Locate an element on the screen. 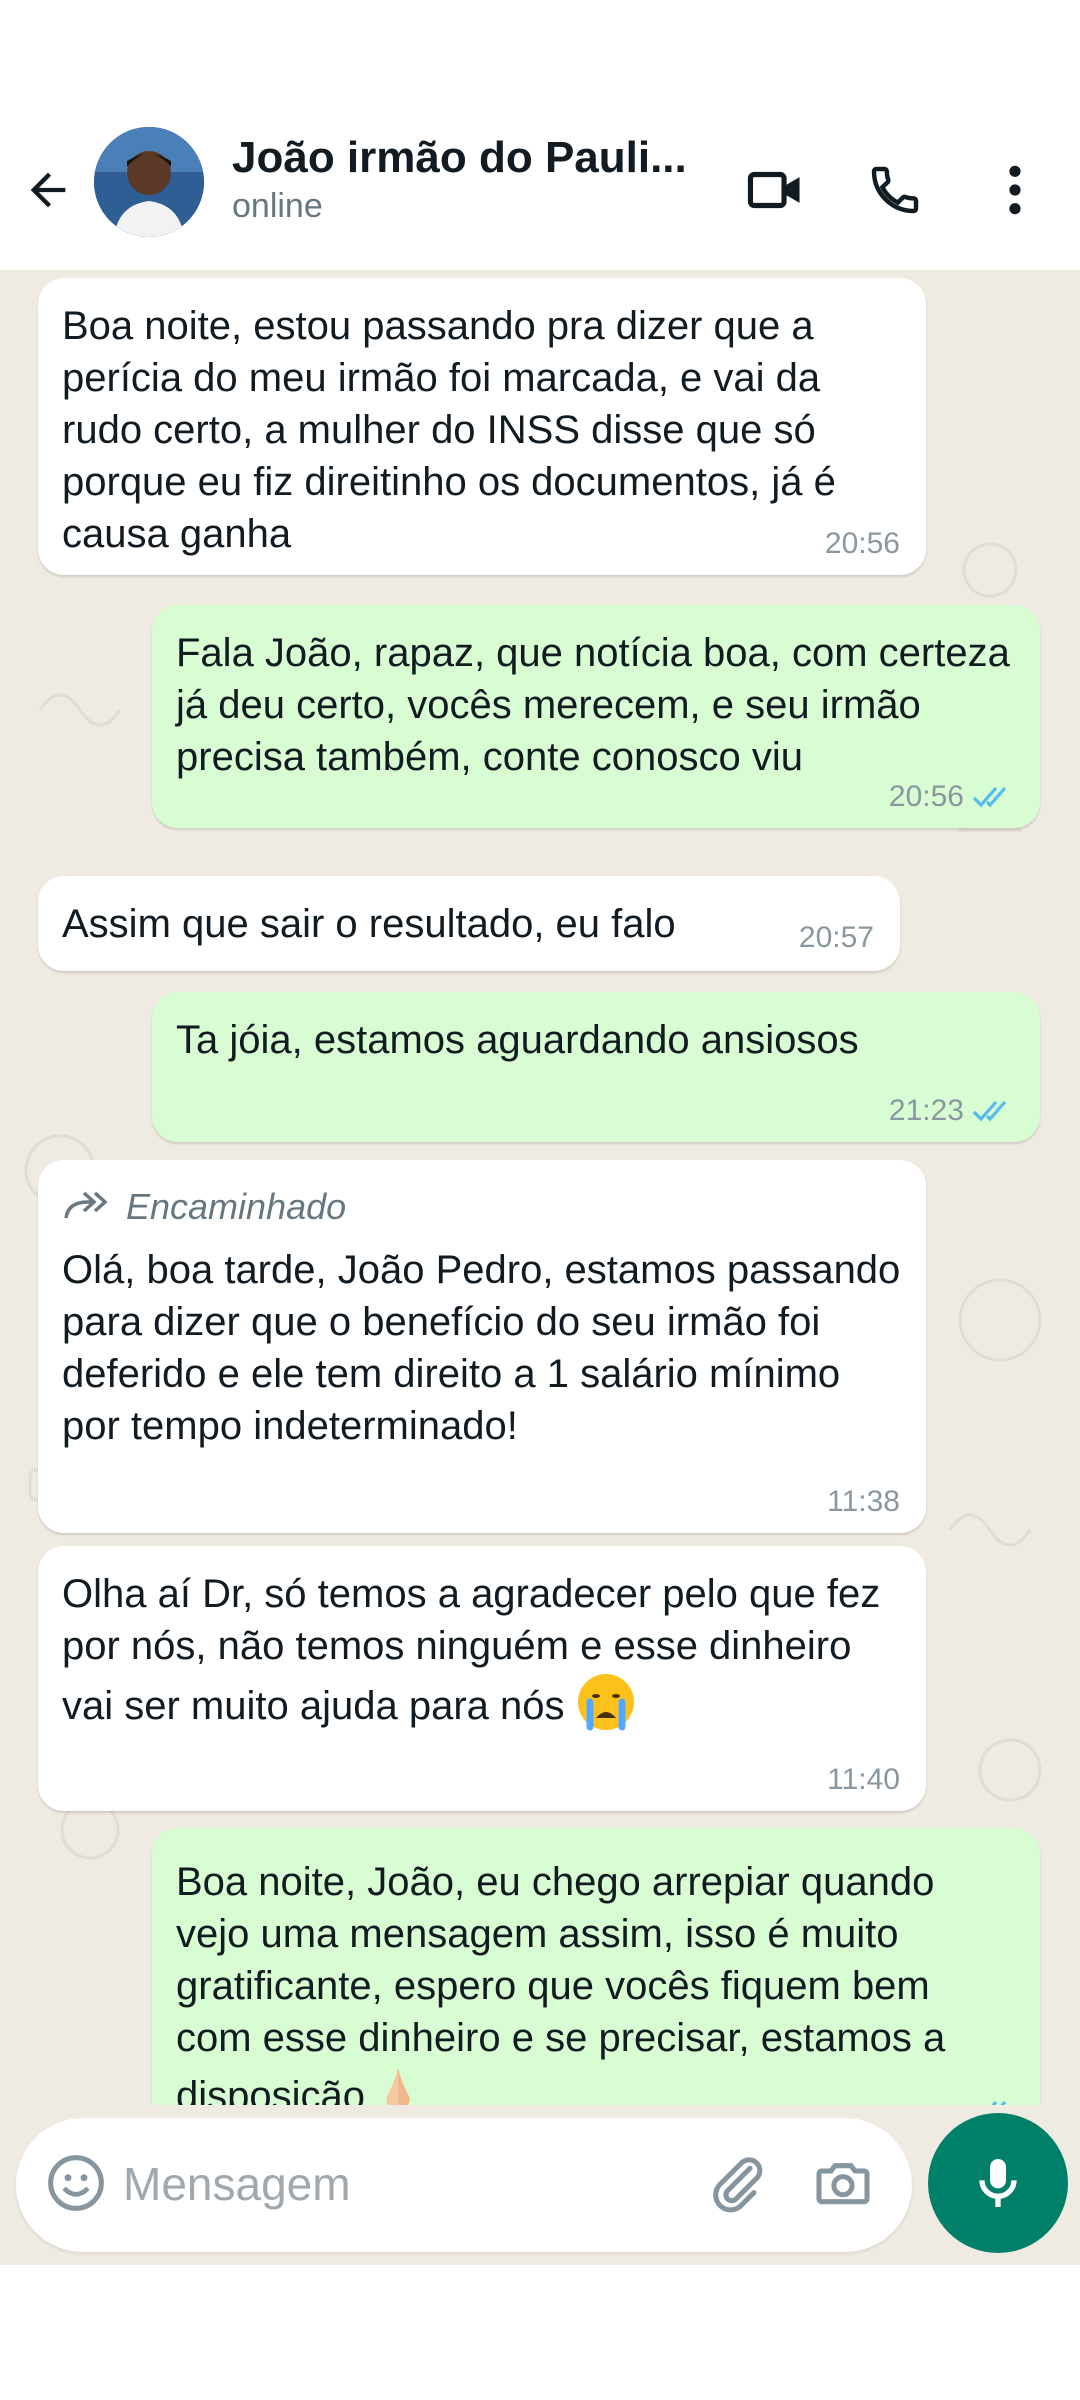  message-meta: 11:40 is located at coordinates (863, 1780).